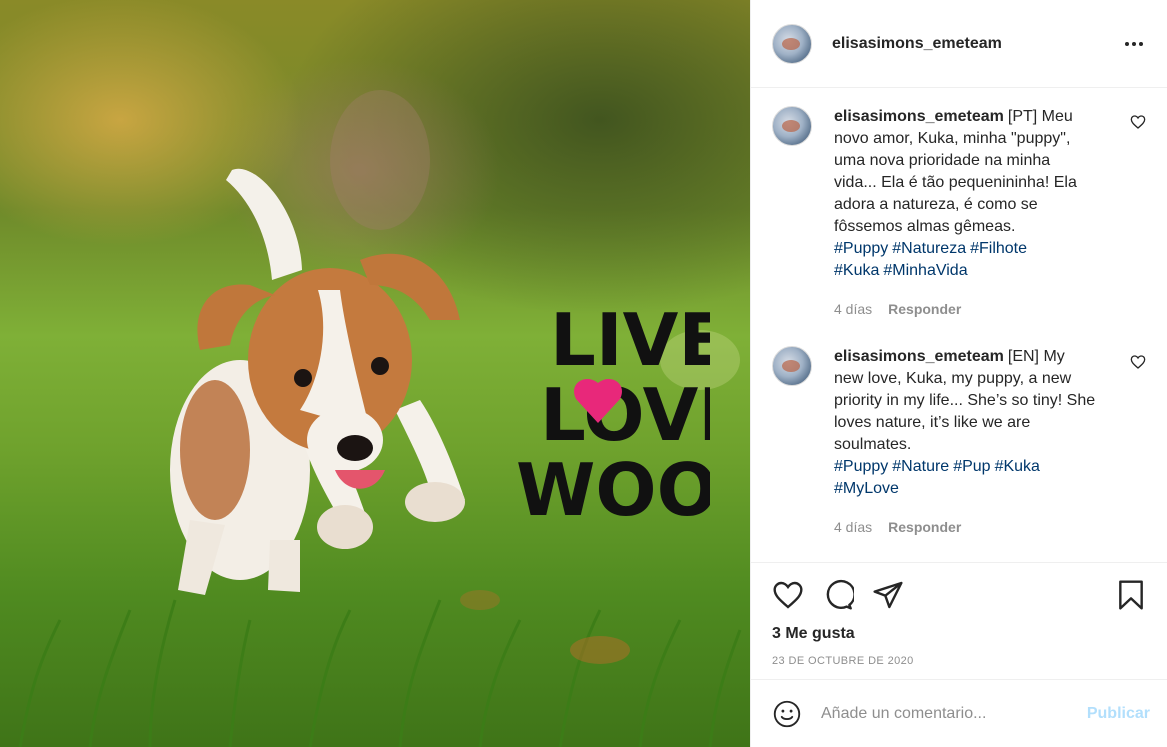 The width and height of the screenshot is (1167, 747). Describe the element at coordinates (888, 595) in the screenshot. I see `share-paper-plane-icon` at that location.